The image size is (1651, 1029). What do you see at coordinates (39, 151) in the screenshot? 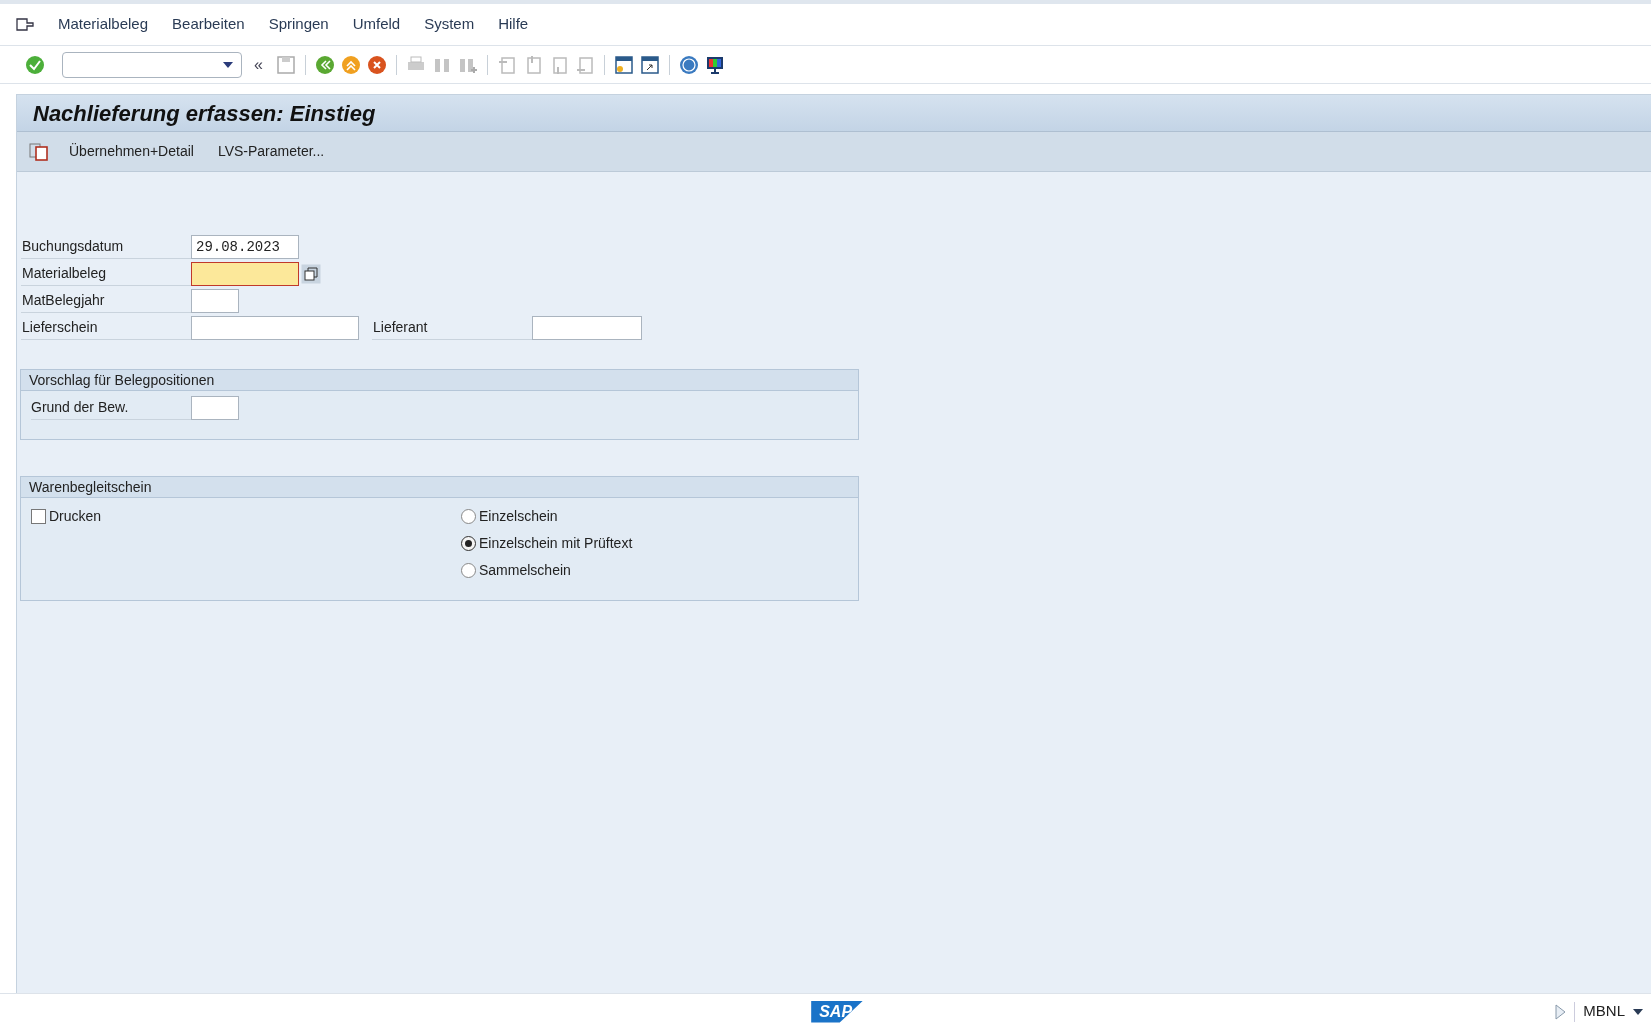
I see `copy-icon` at bounding box center [39, 151].